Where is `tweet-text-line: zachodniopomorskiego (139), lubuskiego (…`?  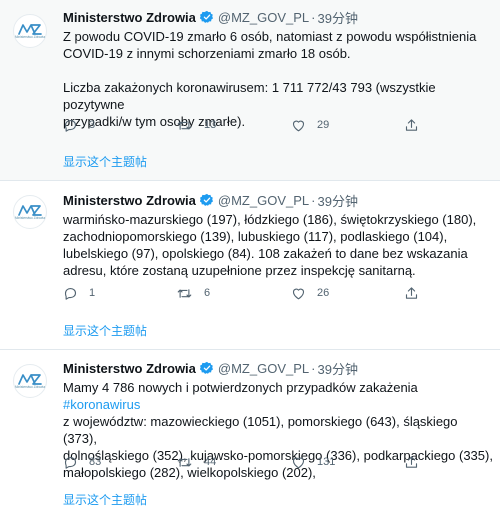
tweet-text-line: zachodniopomorskiego (139), lubuskiego (… is located at coordinates (278, 236).